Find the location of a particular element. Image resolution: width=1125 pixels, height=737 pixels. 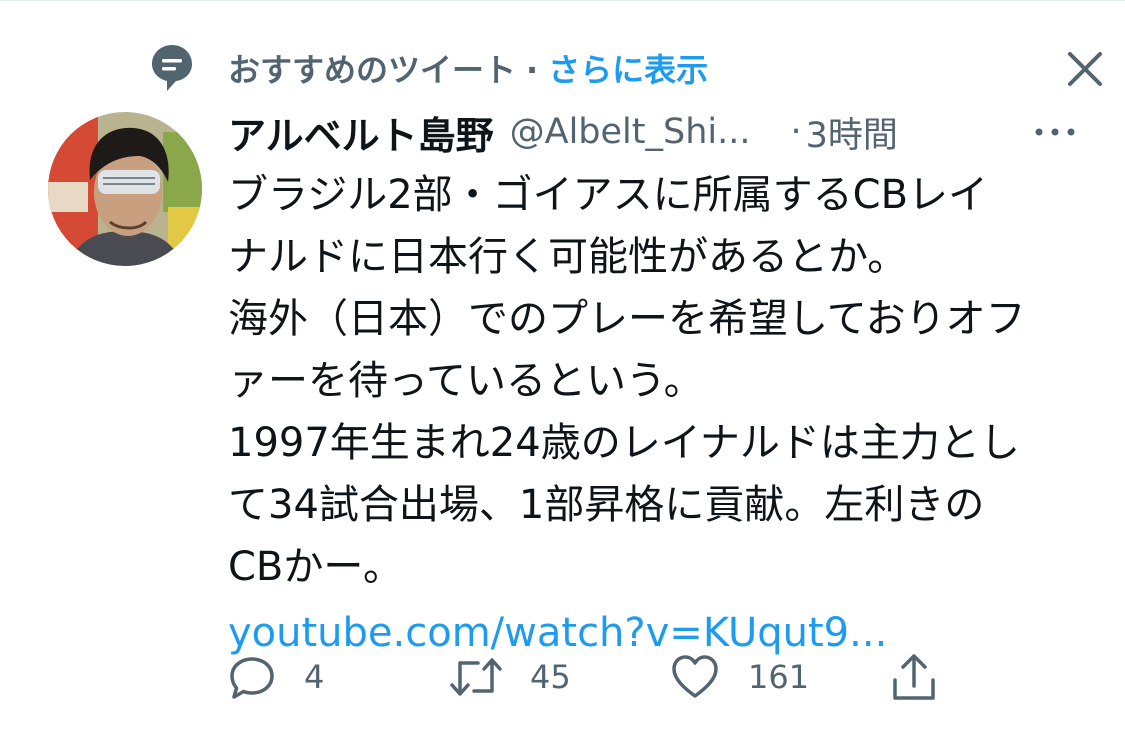

show-more-link: さらに表示 is located at coordinates (628, 70).